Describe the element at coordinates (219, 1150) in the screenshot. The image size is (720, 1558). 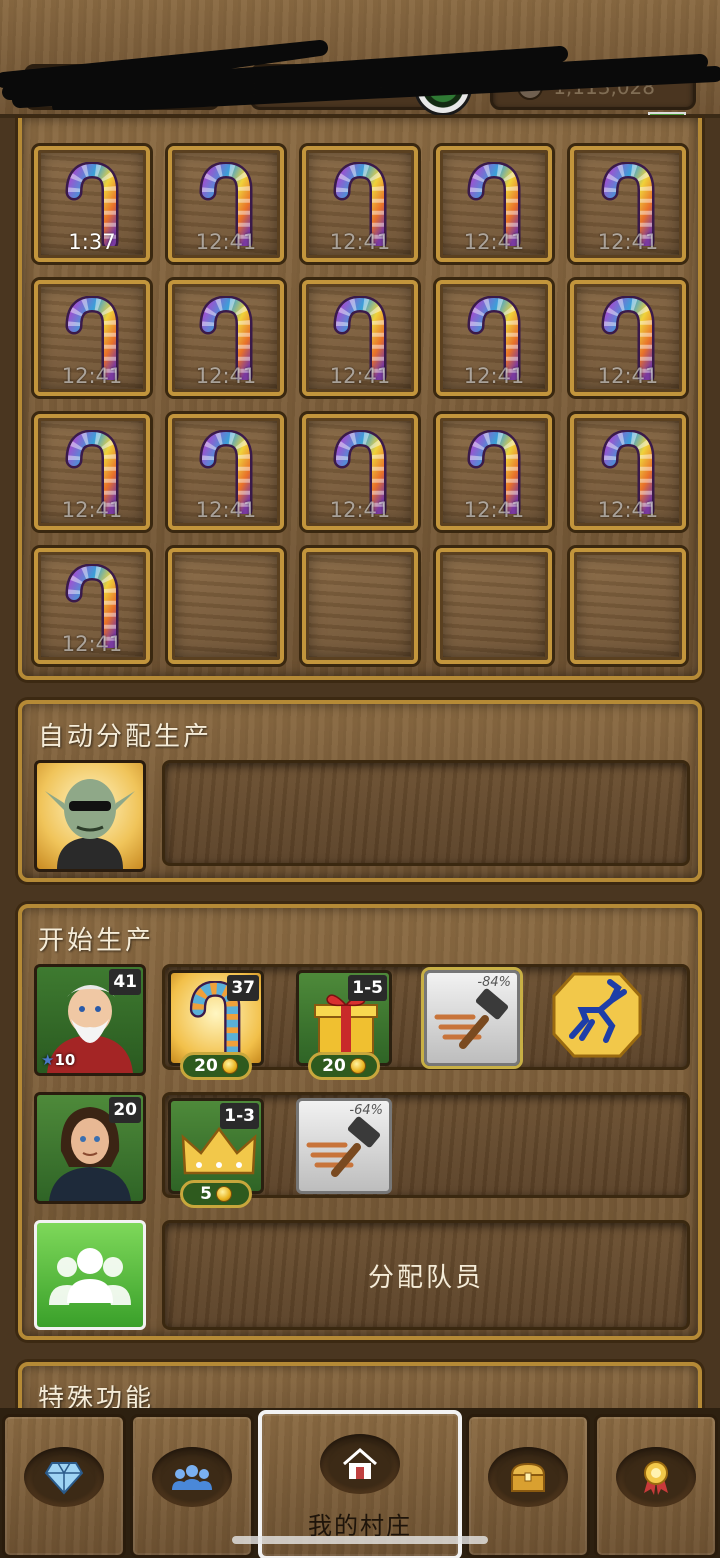
I see `crown-icon` at that location.